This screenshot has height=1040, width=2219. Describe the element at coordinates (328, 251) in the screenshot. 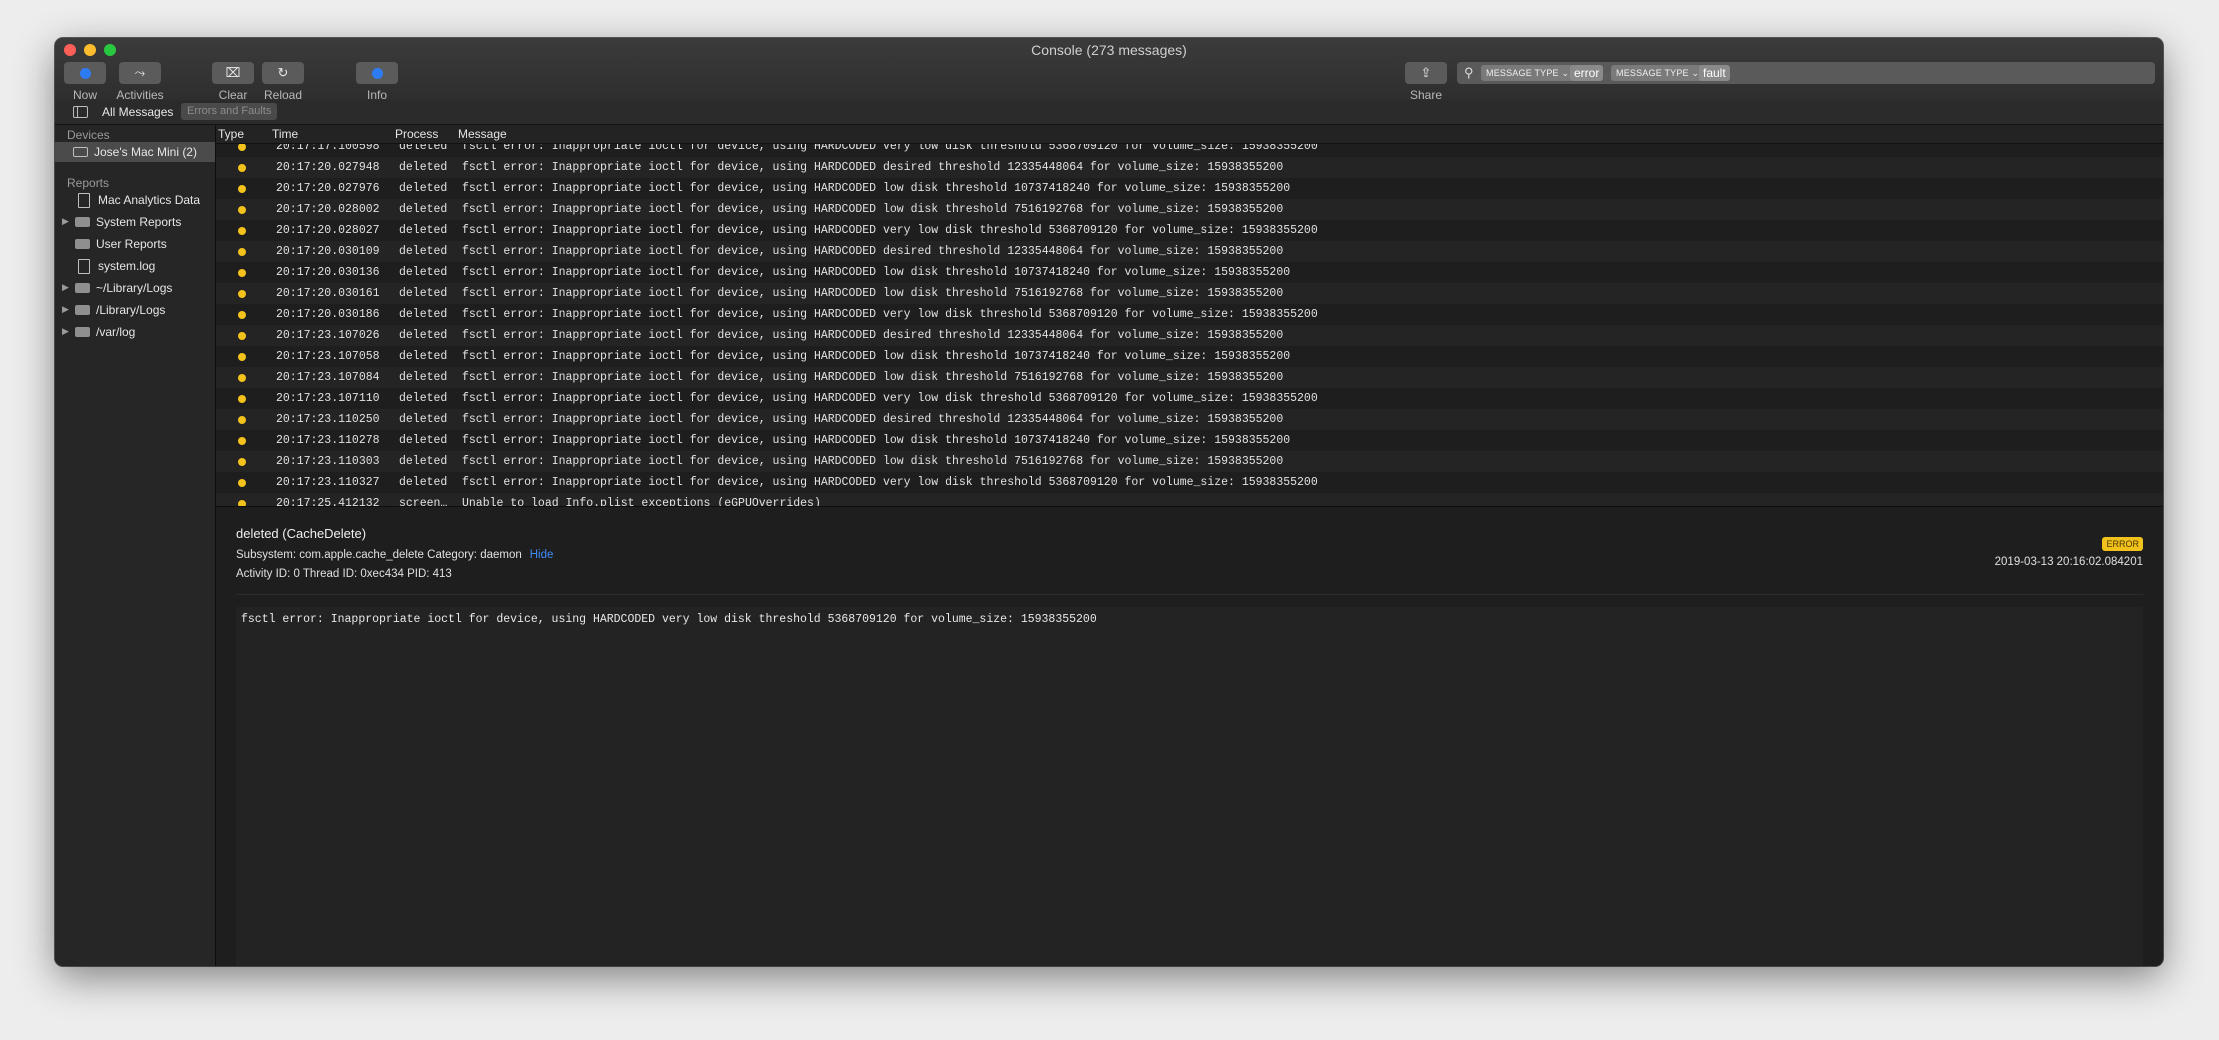

I see `row-time: 20:17:20.030109` at that location.